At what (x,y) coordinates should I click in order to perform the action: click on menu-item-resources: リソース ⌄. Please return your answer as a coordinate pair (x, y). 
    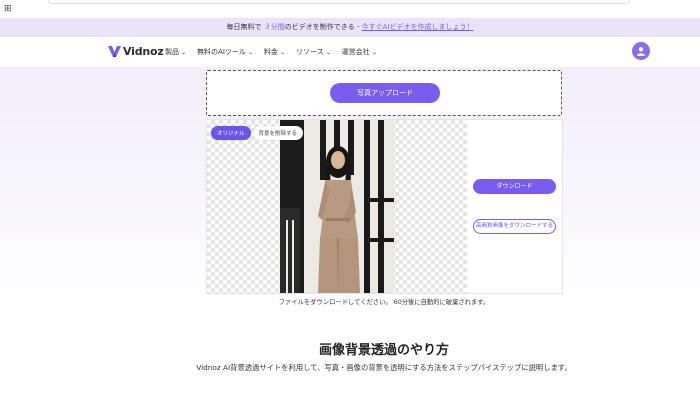
    Looking at the image, I should click on (313, 52).